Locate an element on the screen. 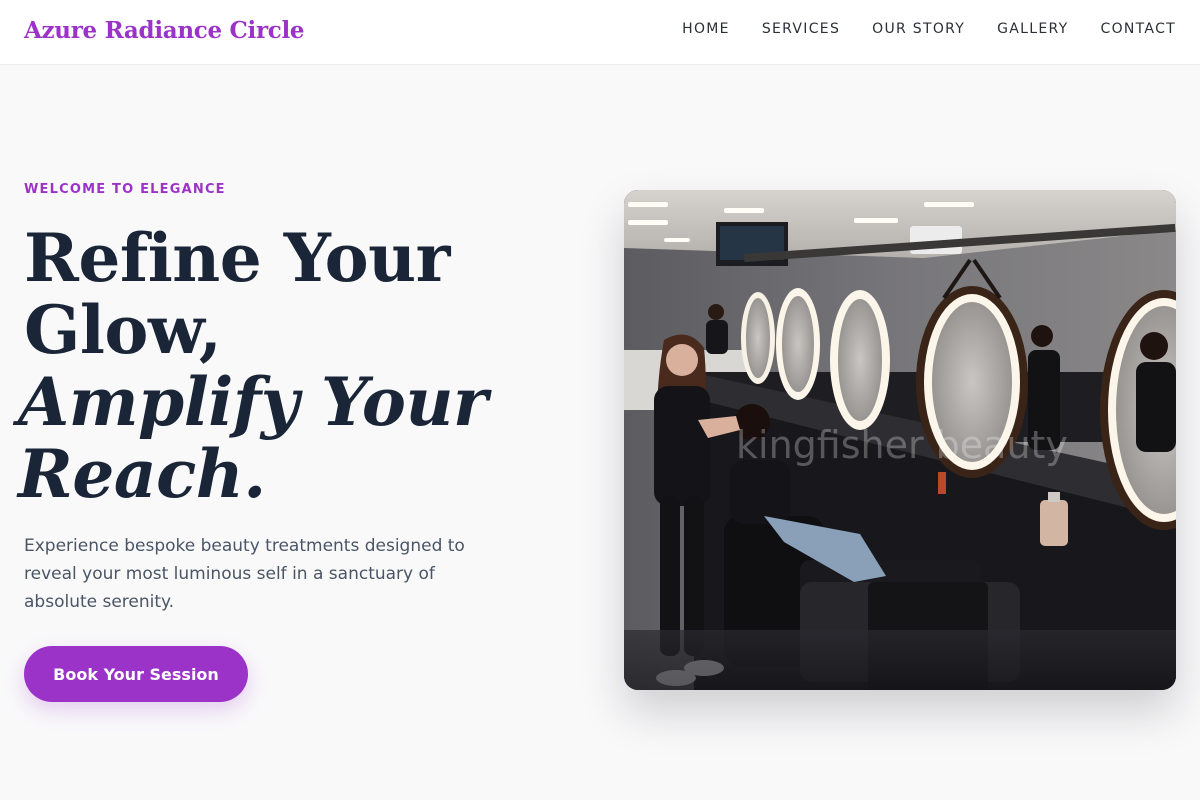 This screenshot has height=800, width=1200. main-nav: HOME SERVICES OUR STORY GALLERY CONTACT is located at coordinates (929, 29).